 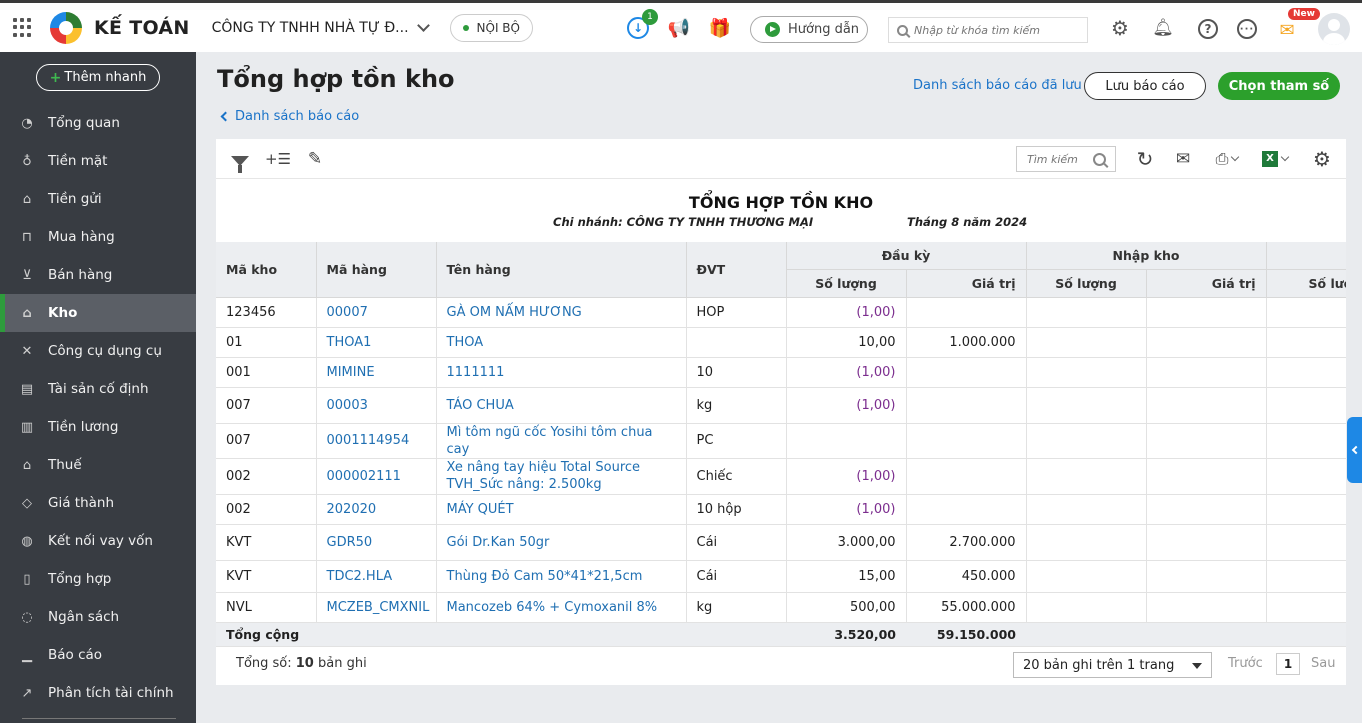 What do you see at coordinates (266, 576) in the screenshot?
I see `cell-warehouse-code: KVT` at bounding box center [266, 576].